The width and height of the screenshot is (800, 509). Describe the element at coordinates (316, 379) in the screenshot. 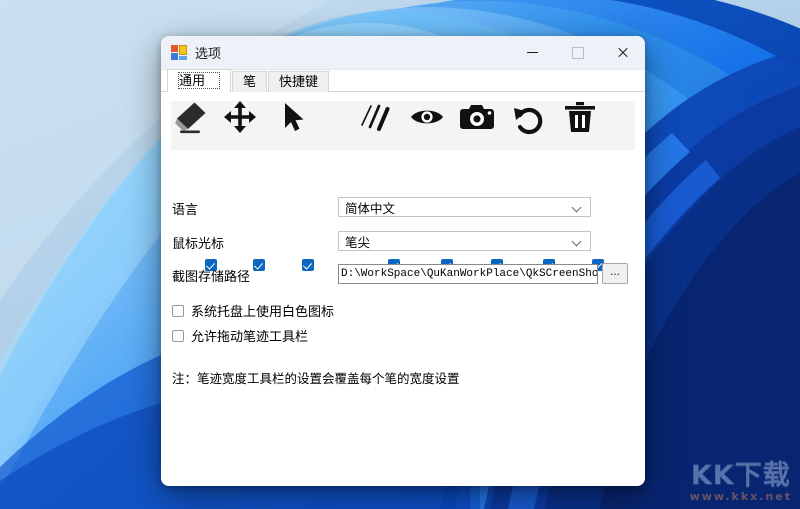

I see `settings-note: 注：笔迹宽度工具栏的设置会覆盖每个笔的宽度设置` at that location.